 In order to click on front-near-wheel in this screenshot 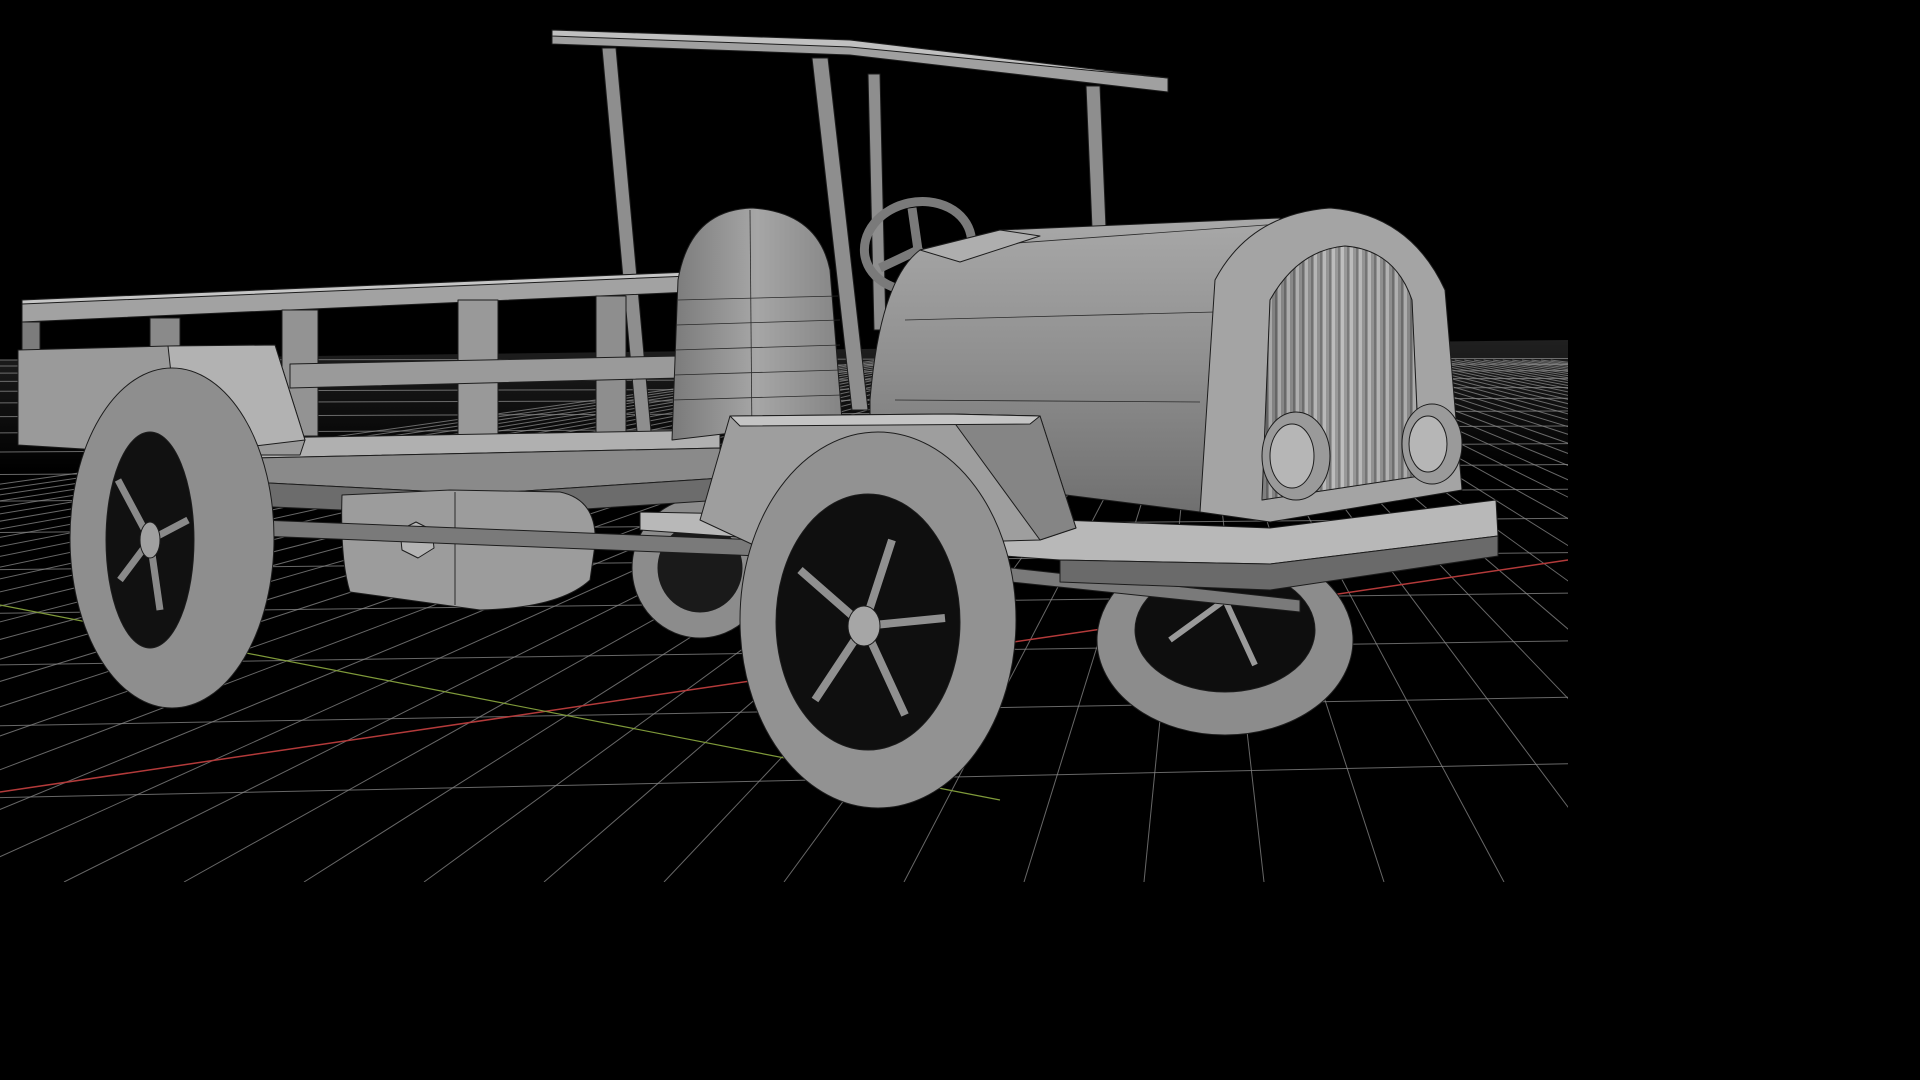, I will do `click(878, 620)`.